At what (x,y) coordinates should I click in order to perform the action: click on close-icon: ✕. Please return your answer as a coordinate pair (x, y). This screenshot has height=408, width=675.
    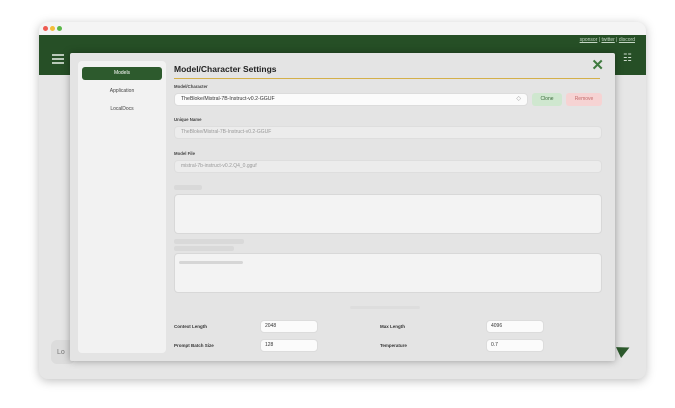
    Looking at the image, I should click on (597, 65).